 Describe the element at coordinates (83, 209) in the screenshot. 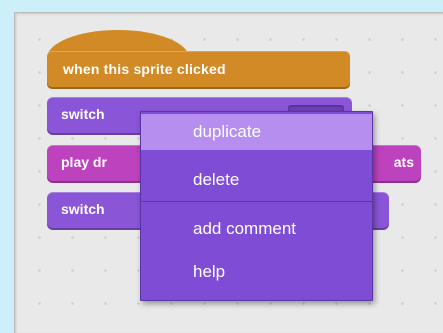

I see `switch-block-label-2: switch` at that location.